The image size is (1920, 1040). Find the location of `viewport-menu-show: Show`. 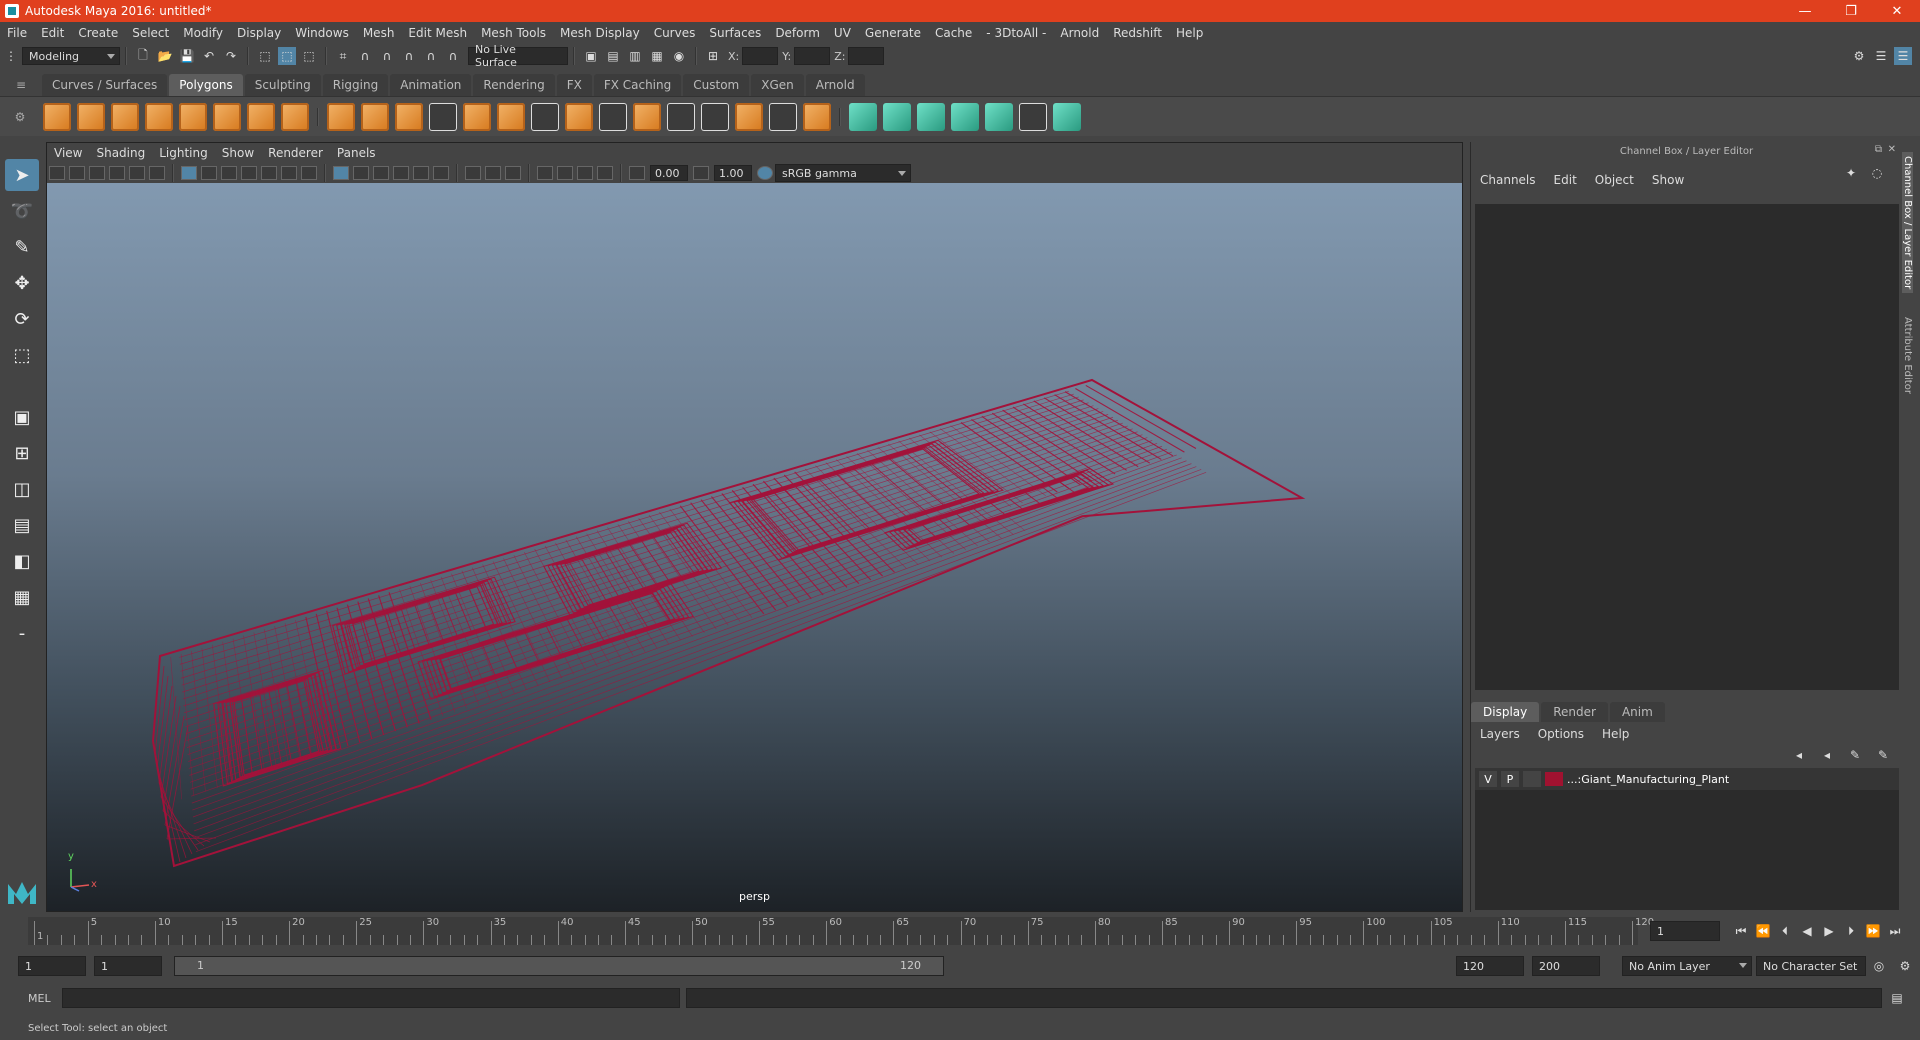

viewport-menu-show: Show is located at coordinates (238, 153).